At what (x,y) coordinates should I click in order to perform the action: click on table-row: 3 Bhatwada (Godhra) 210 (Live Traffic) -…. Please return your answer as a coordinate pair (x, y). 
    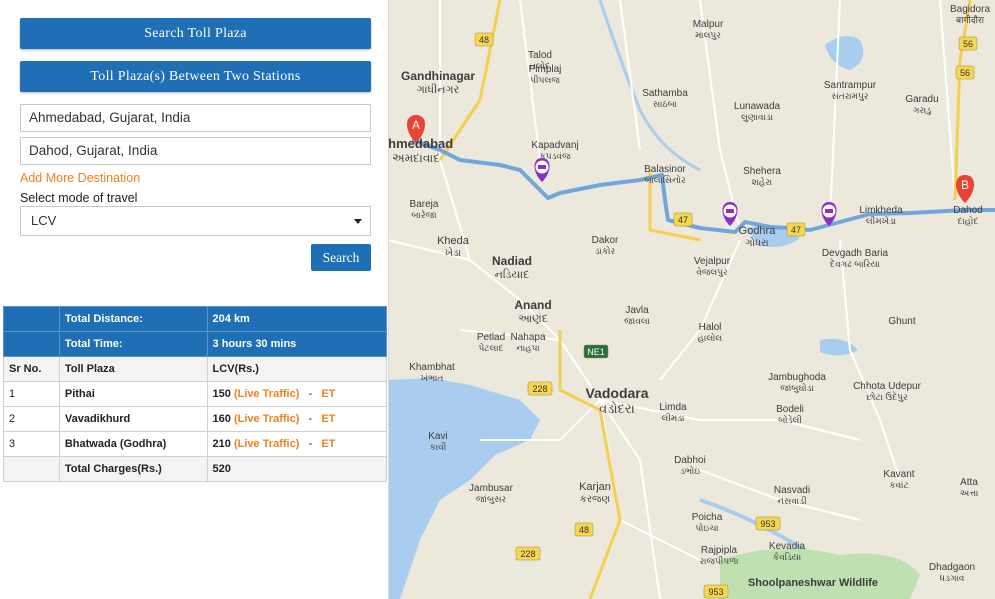
    Looking at the image, I should click on (195, 444).